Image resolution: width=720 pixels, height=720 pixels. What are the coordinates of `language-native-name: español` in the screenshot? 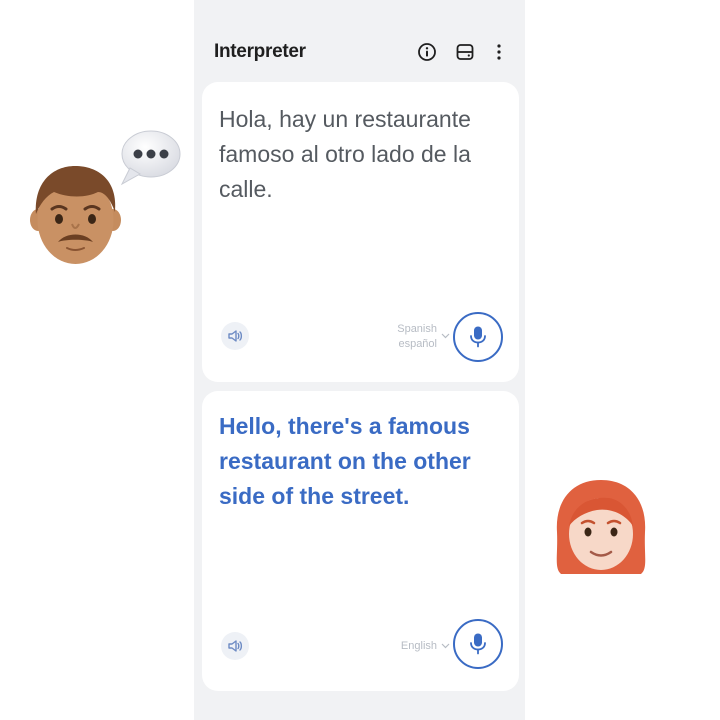 It's located at (417, 344).